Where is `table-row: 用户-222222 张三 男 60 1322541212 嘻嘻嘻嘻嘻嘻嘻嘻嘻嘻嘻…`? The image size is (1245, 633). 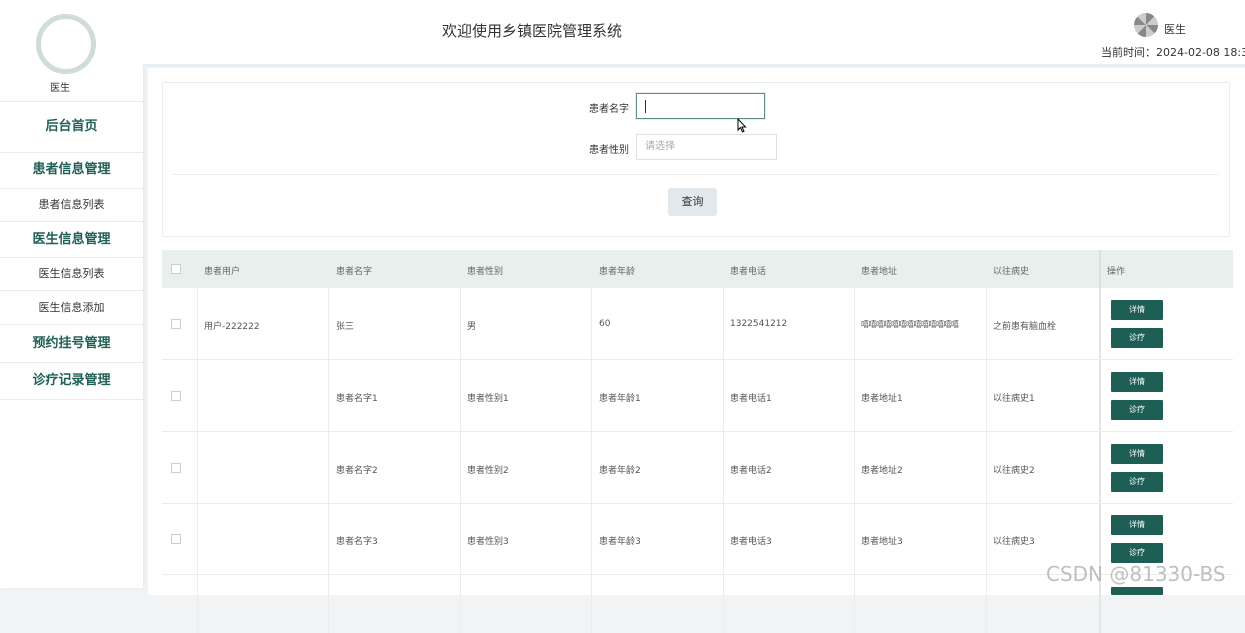
table-row: 用户-222222 张三 男 60 1322541212 嘻嘻嘻嘻嘻嘻嘻嘻嘻嘻嘻… is located at coordinates (697, 324).